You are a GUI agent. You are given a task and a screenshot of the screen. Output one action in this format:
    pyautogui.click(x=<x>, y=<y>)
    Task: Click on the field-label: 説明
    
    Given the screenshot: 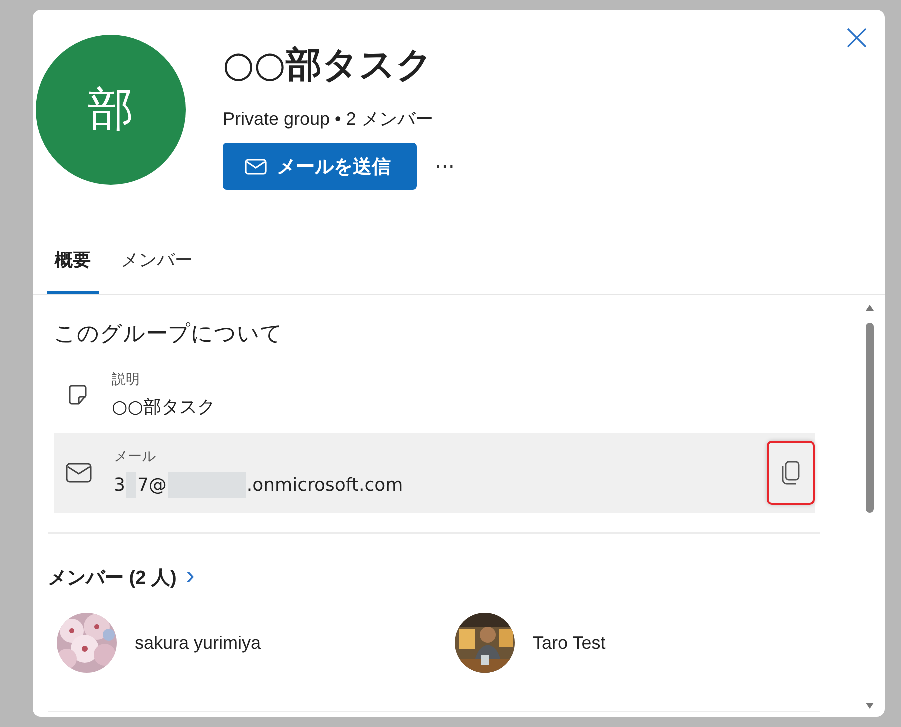 What is the action you would take?
    pyautogui.click(x=126, y=380)
    